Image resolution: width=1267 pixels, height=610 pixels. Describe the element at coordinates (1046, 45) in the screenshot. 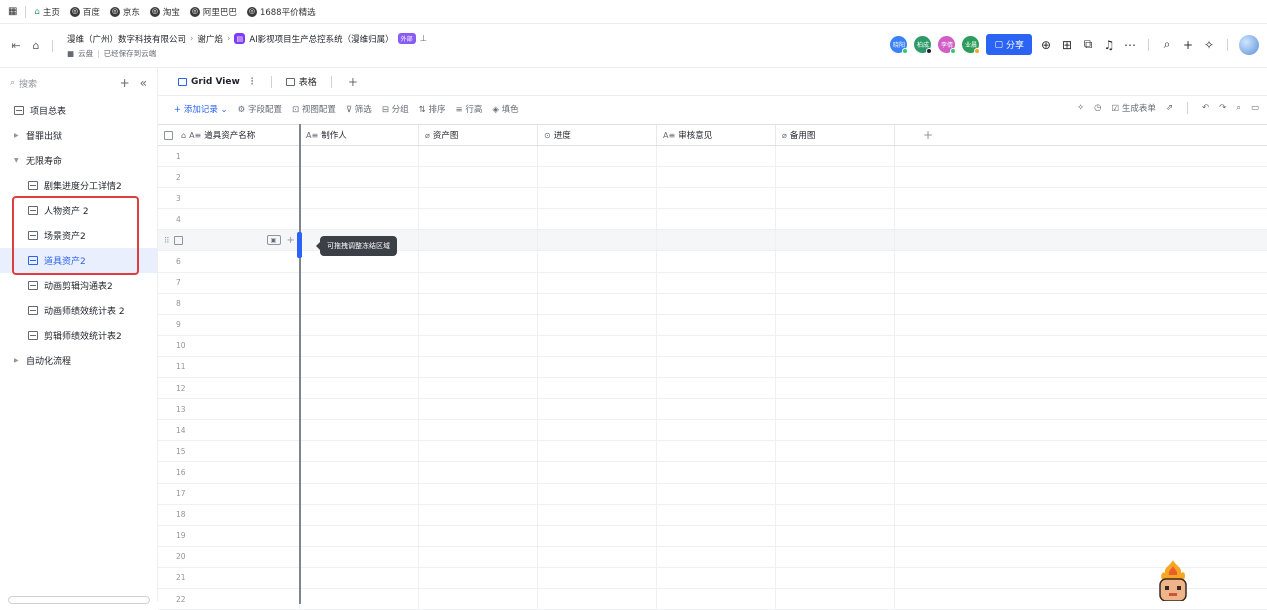

I see `robot-icon: ⊕` at that location.